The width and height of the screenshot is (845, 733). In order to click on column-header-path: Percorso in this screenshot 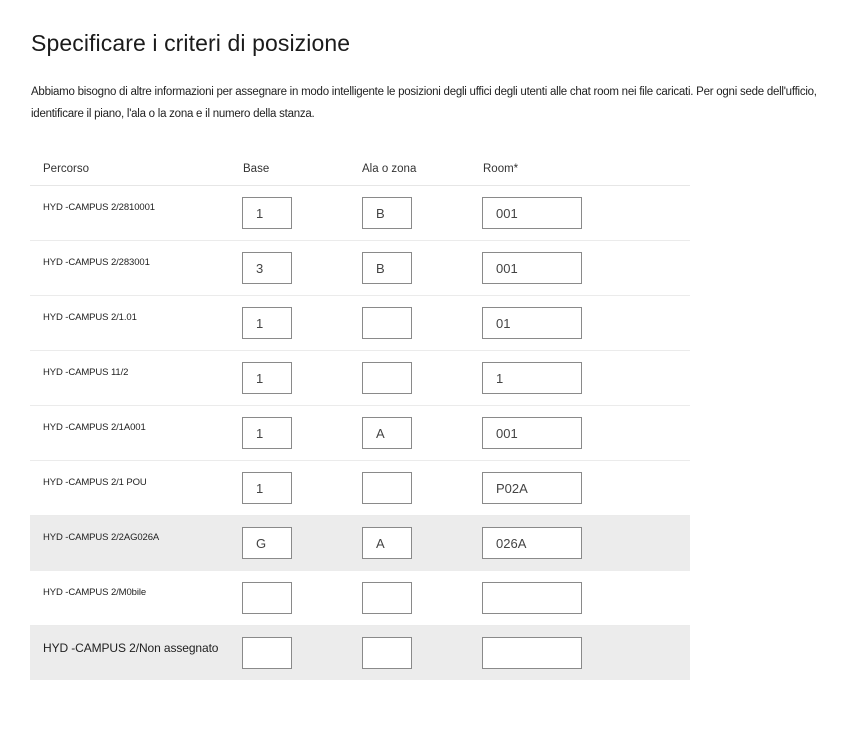, I will do `click(66, 169)`.